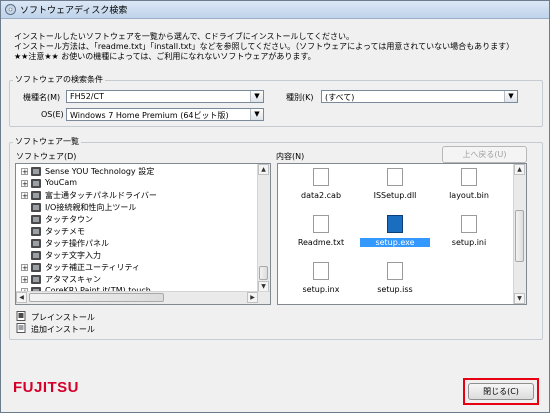  Describe the element at coordinates (519, 298) in the screenshot. I see `scroll-down-icon: ▼` at that location.